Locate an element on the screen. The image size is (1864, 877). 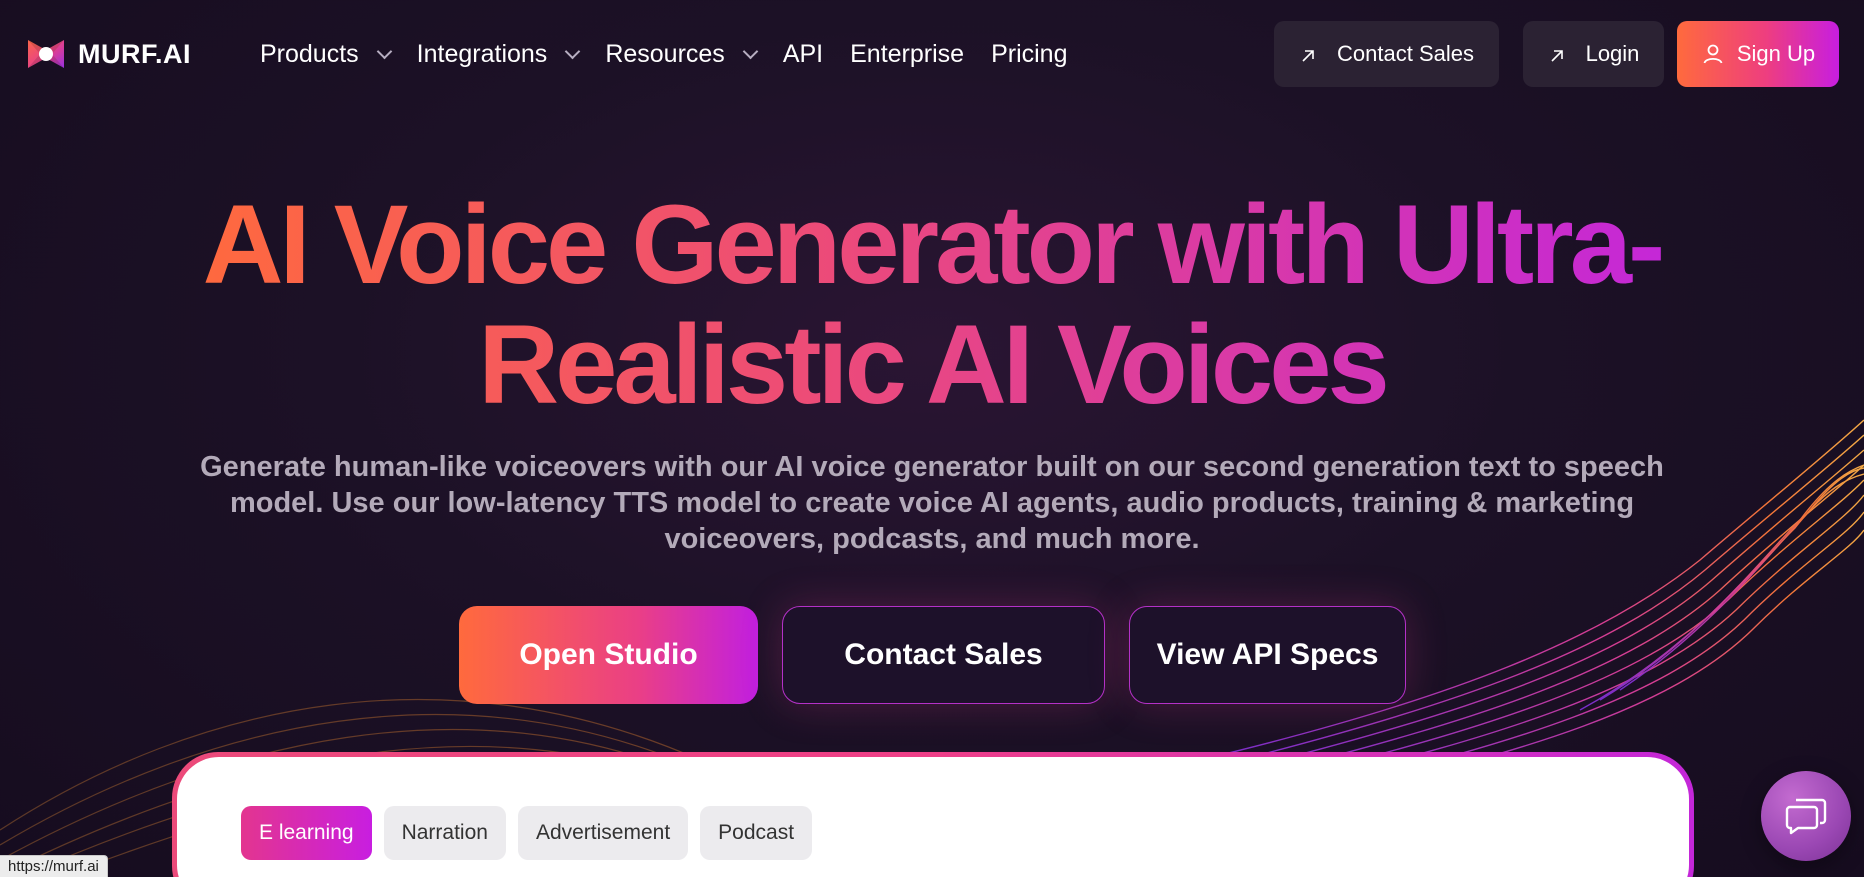
nav-resources-label: Resources is located at coordinates (665, 53).